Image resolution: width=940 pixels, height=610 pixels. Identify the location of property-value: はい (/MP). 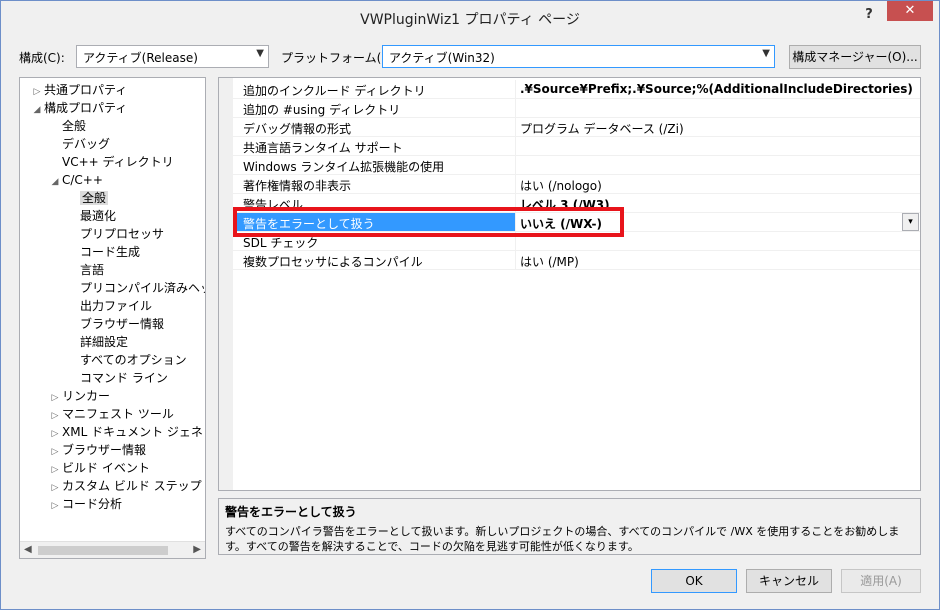
(717, 260).